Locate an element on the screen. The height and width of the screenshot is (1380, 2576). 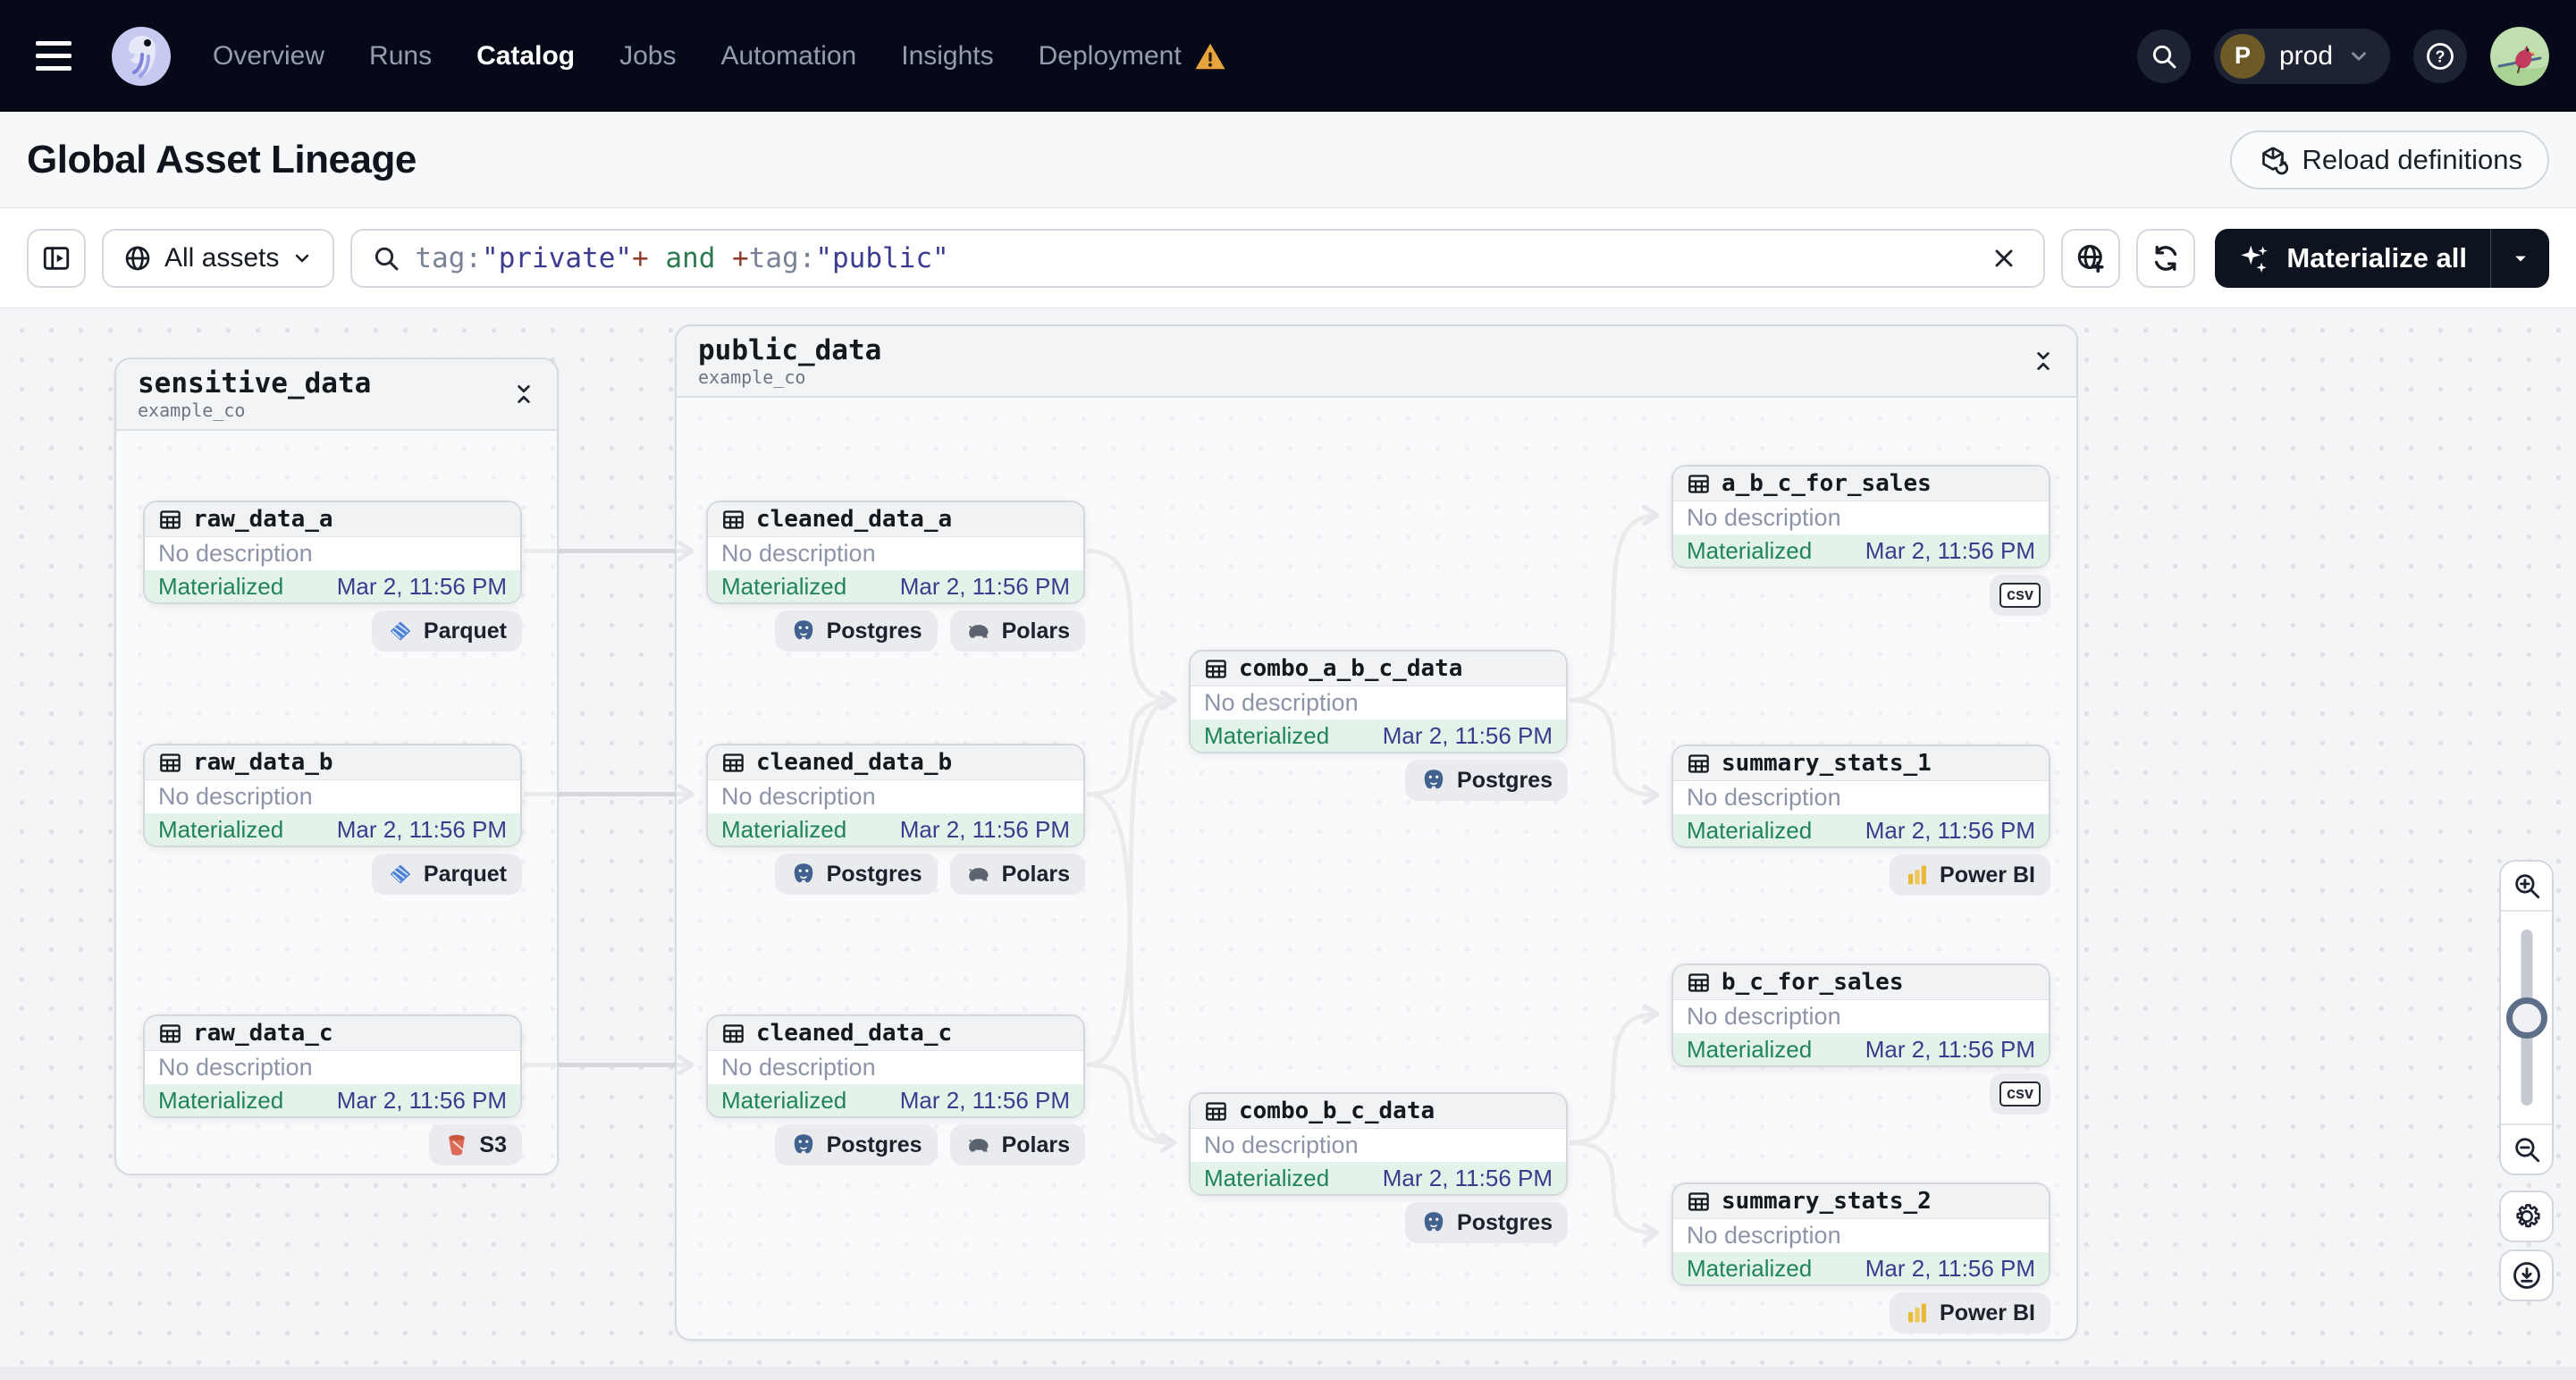
dagster-logo is located at coordinates (141, 56).